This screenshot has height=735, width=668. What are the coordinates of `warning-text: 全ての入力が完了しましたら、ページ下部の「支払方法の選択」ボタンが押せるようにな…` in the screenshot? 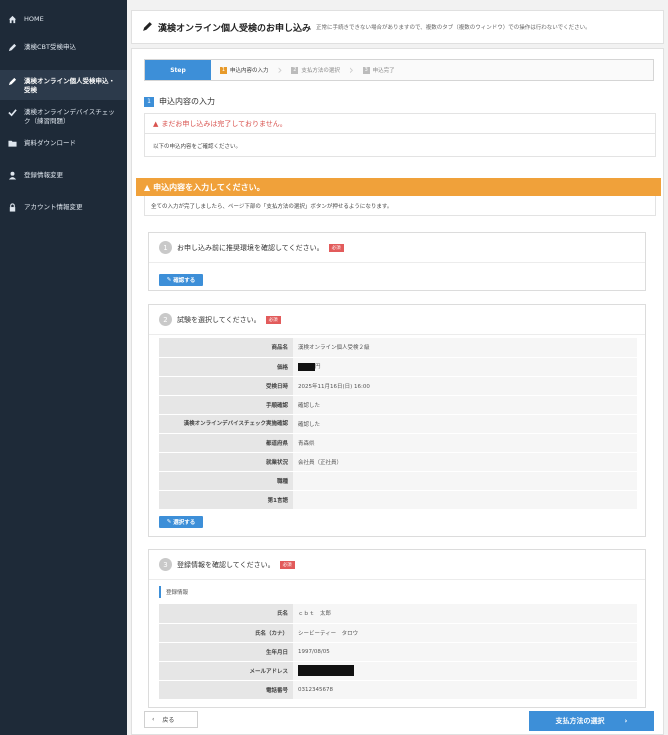 It's located at (400, 206).